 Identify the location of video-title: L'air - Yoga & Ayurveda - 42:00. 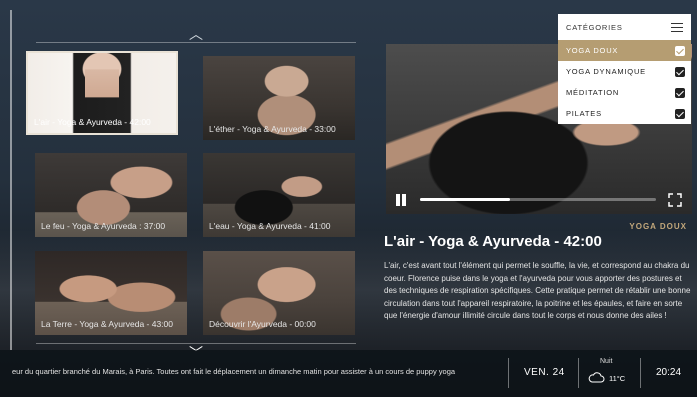
(493, 241).